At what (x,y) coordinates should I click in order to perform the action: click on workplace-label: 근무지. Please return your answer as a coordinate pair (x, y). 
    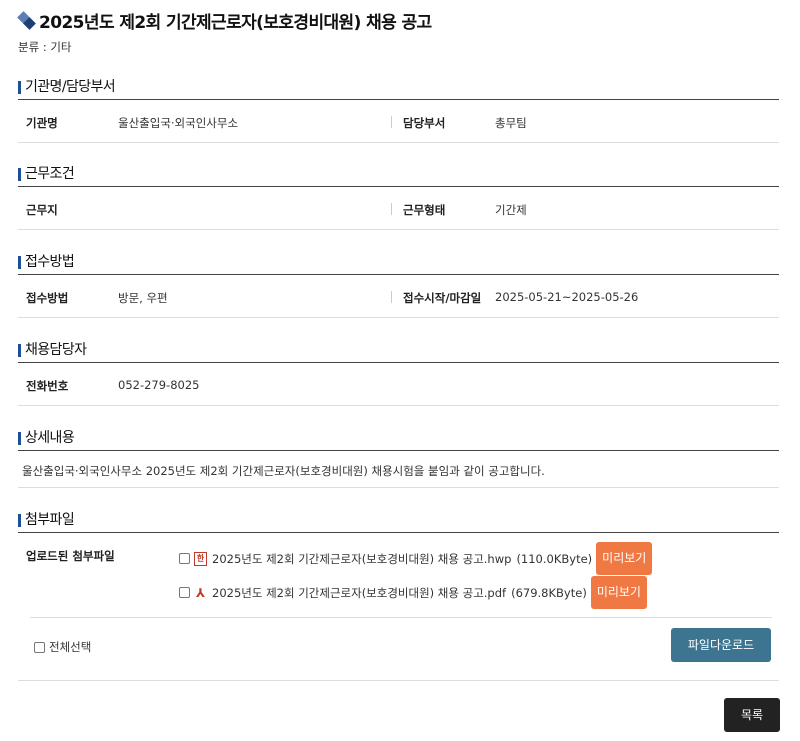
    Looking at the image, I should click on (42, 210).